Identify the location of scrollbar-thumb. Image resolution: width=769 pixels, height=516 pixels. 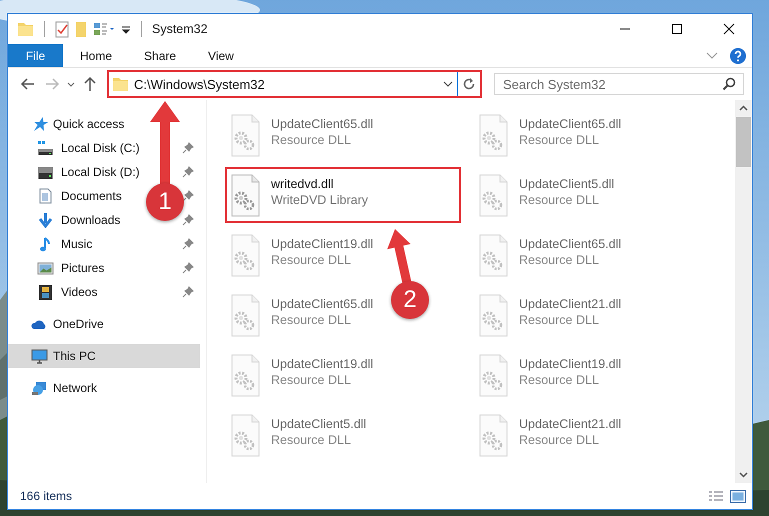
(743, 142).